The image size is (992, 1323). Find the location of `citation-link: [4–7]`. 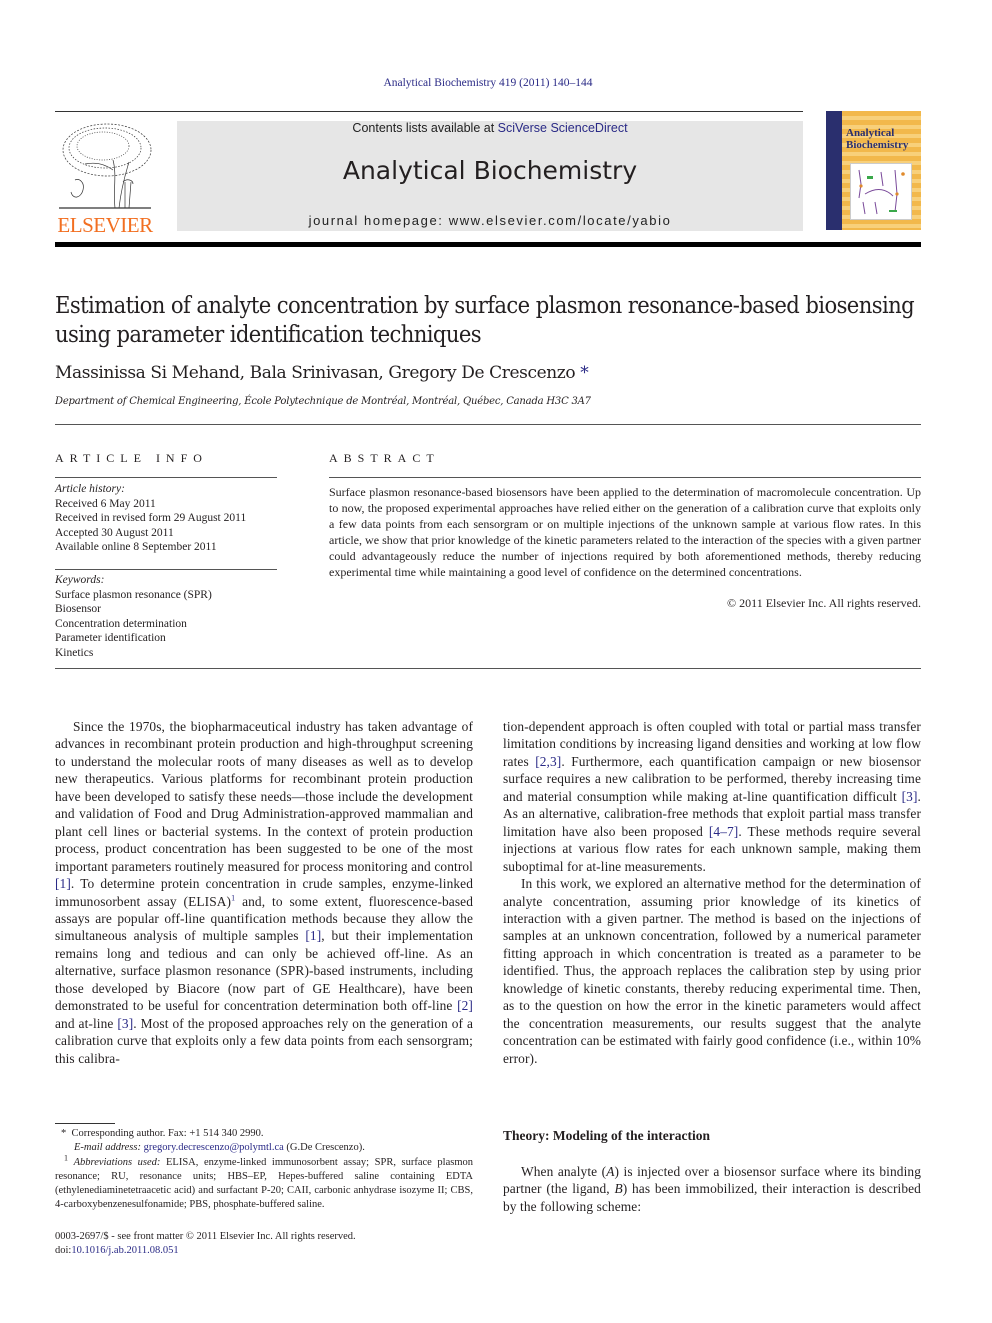

citation-link: [4–7] is located at coordinates (724, 831).